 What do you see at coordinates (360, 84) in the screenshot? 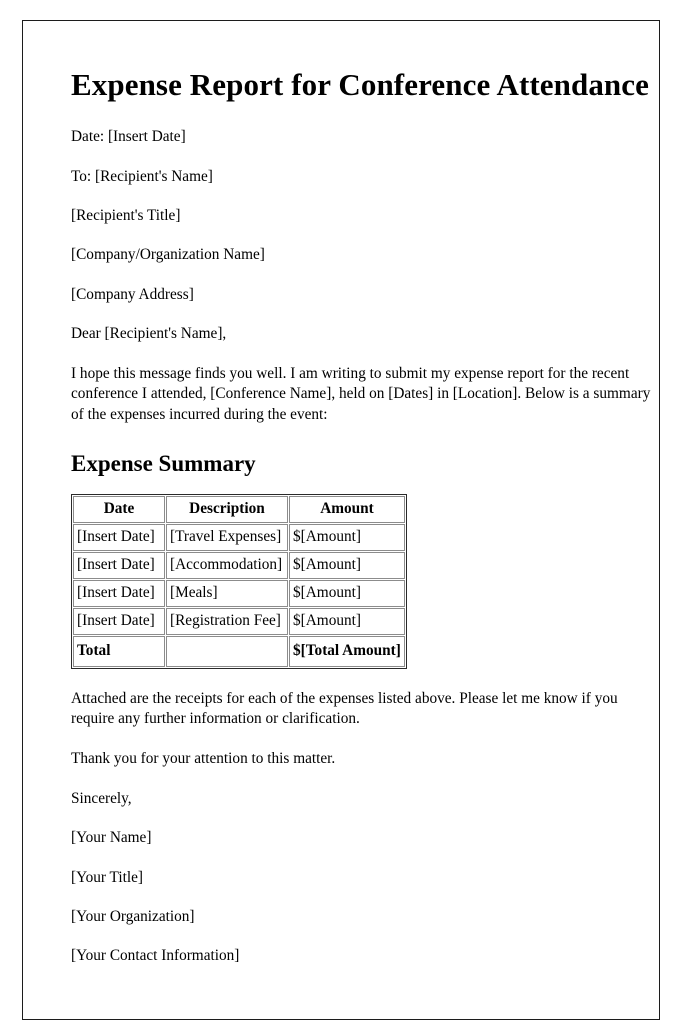
I see `page-title: Expense Report for Conference Attendance` at bounding box center [360, 84].